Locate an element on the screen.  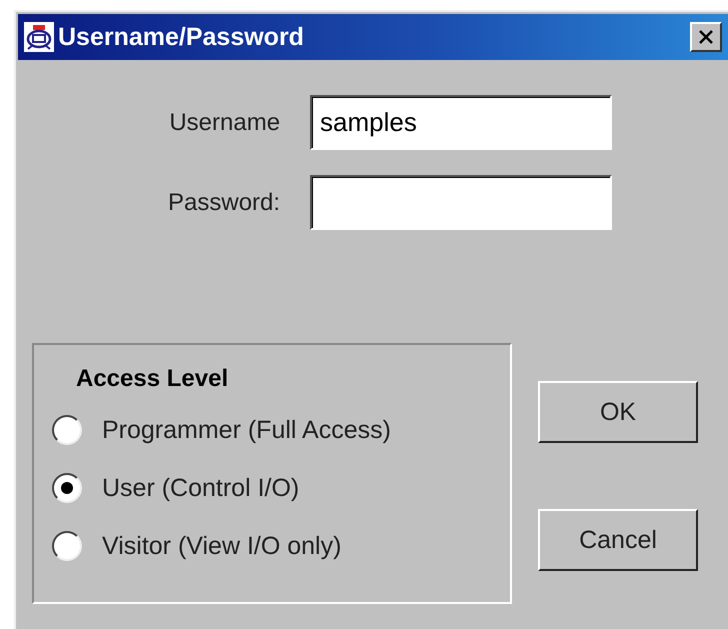
username-field: samples is located at coordinates (461, 122).